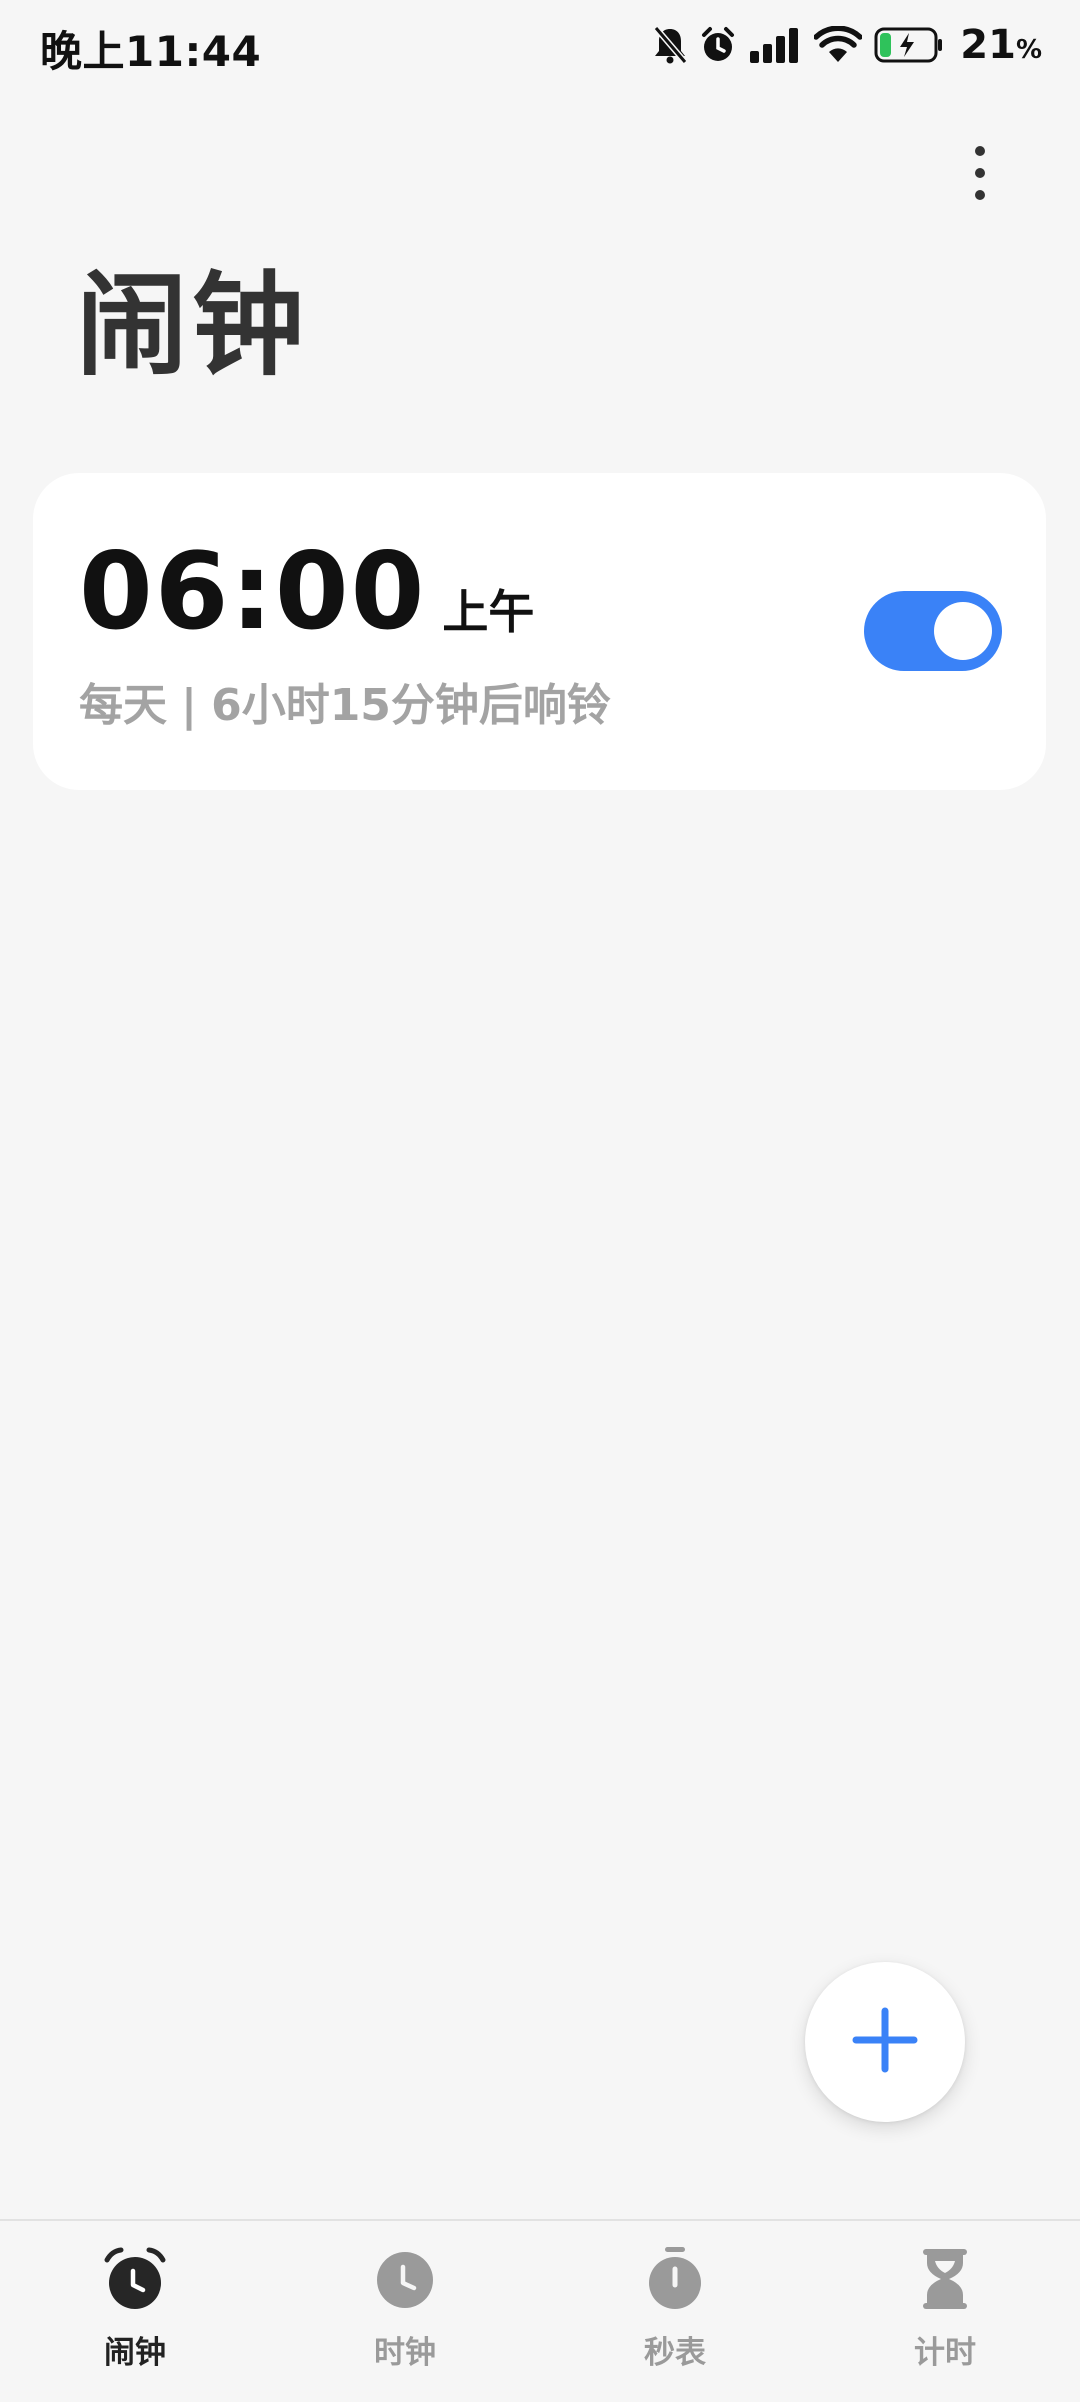 This screenshot has height=2402, width=1080. I want to click on more-vertical-icon, so click(980, 175).